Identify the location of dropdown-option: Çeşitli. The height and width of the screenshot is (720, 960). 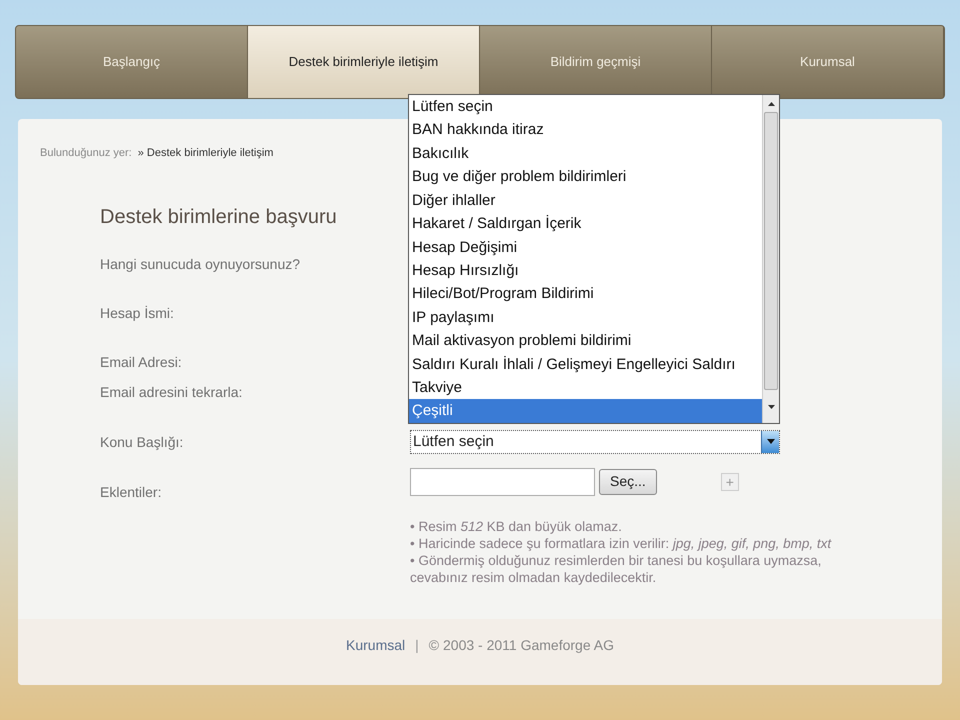
(585, 411).